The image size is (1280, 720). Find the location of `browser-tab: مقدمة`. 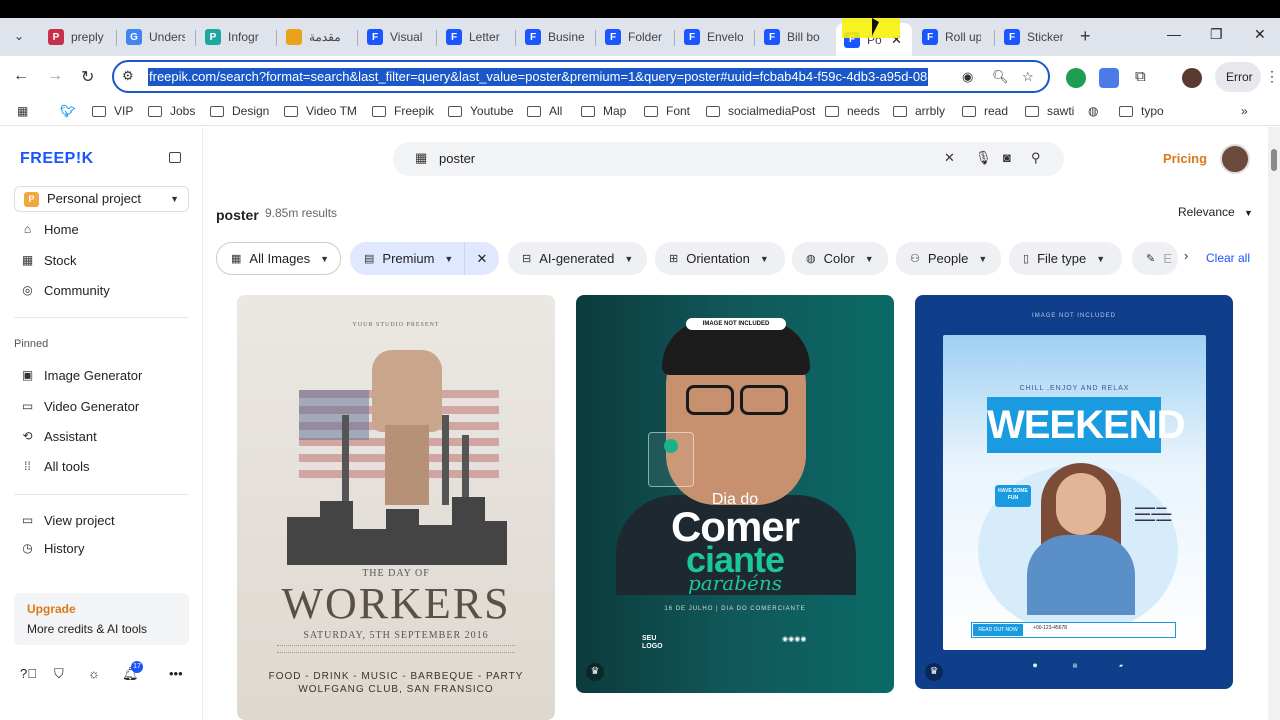

browser-tab: مقدمة is located at coordinates (315, 37).